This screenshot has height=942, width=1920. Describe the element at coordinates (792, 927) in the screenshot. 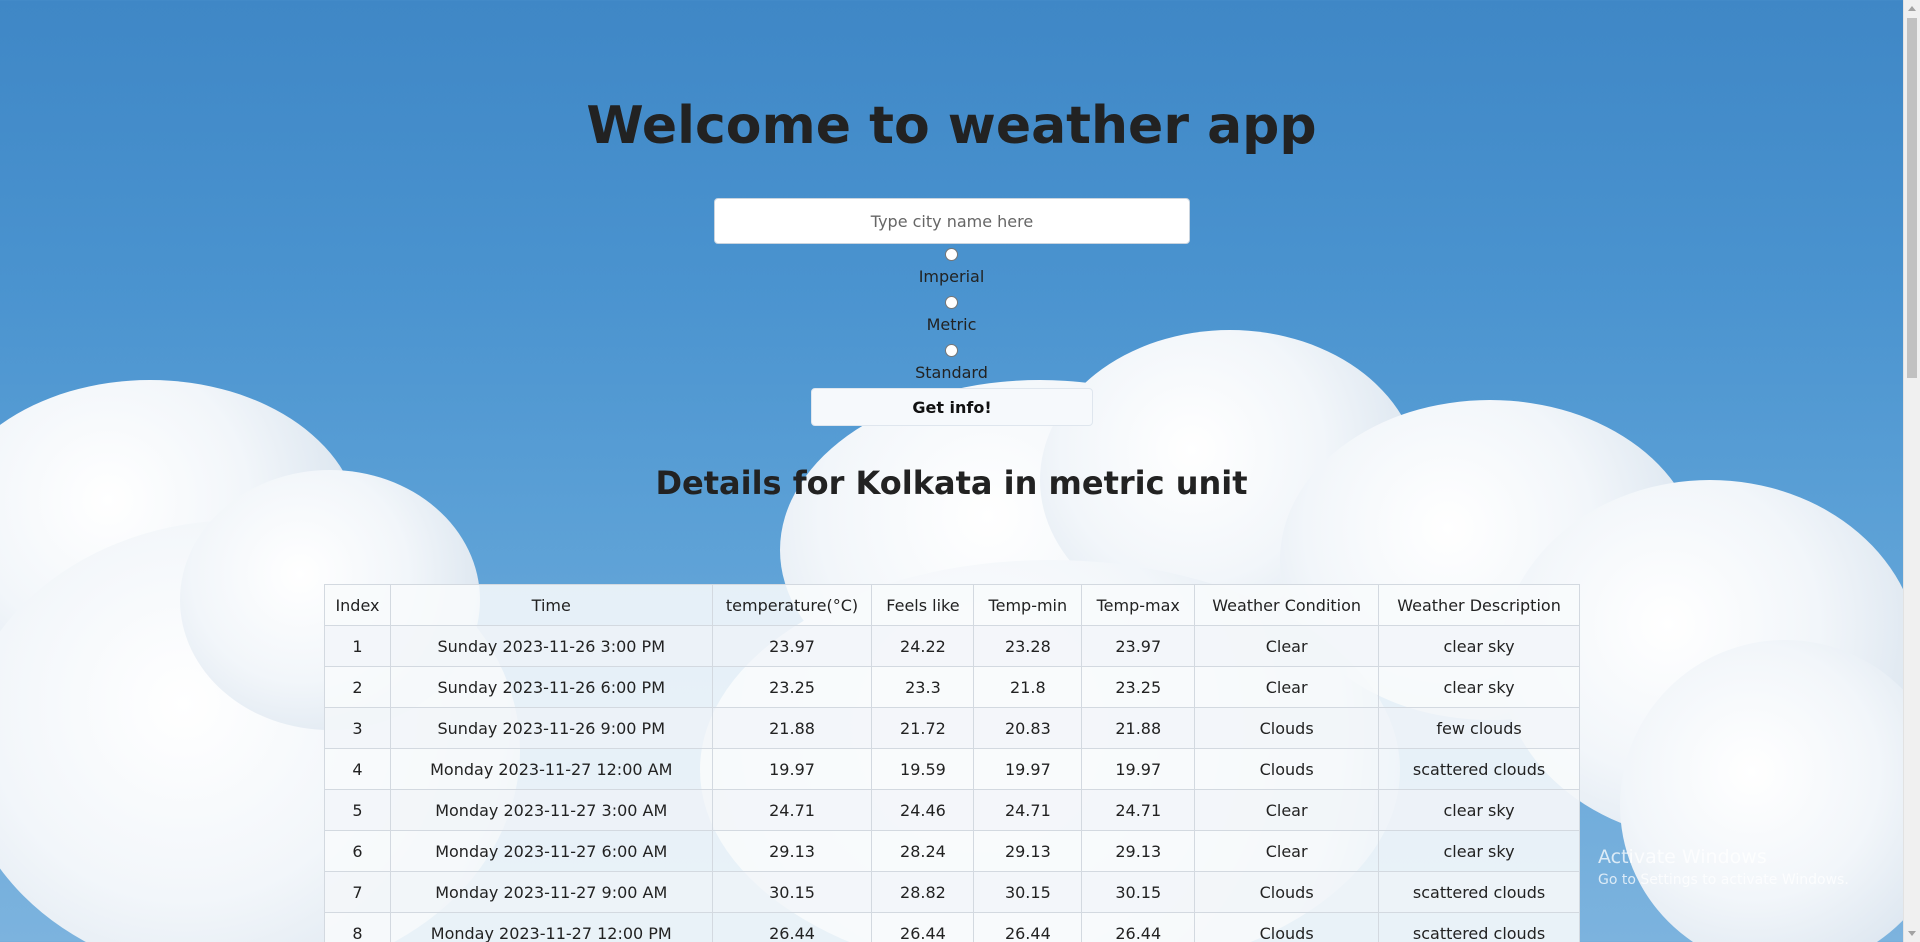

I see `cell-temperature: 26.44` at that location.